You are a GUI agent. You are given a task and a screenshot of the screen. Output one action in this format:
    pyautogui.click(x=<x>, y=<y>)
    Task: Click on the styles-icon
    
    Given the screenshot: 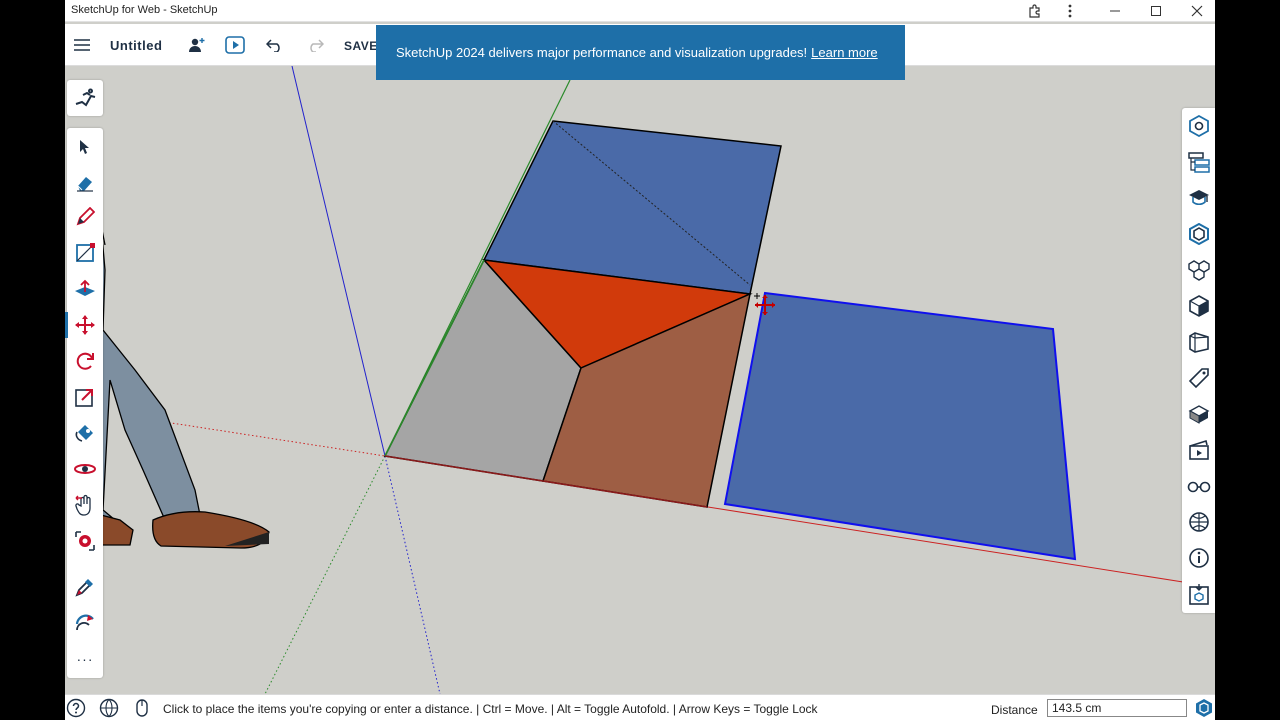 What is the action you would take?
    pyautogui.click(x=1198, y=306)
    